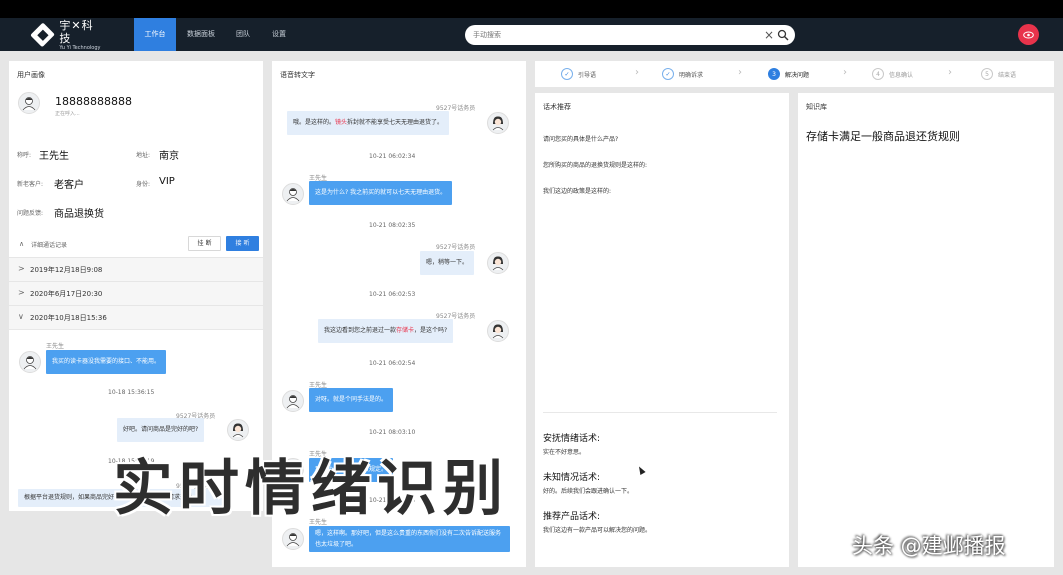 Image resolution: width=1063 pixels, height=575 pixels. What do you see at coordinates (572, 478) in the screenshot?
I see `section-title-unknown: 未知情况话术:` at bounding box center [572, 478].